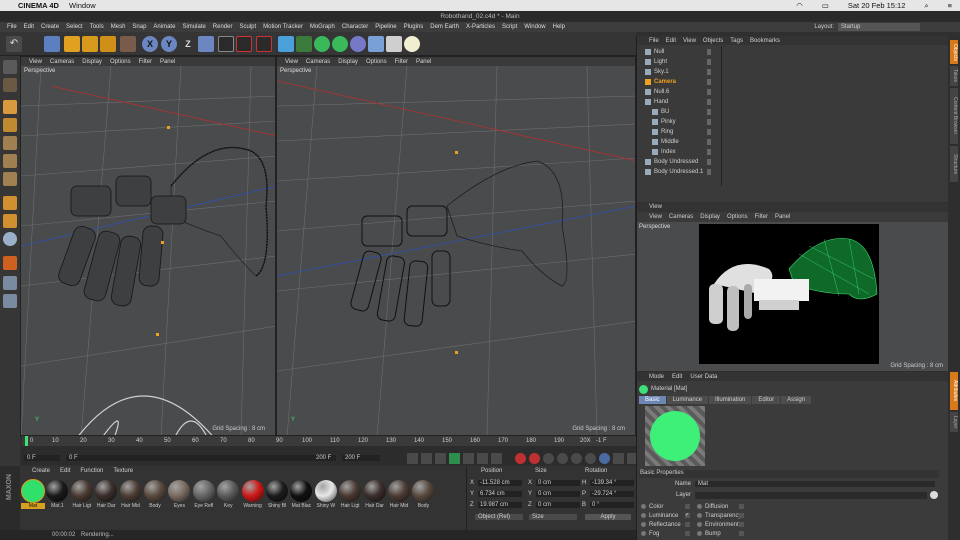 Image resolution: width=960 pixels, height=540 pixels. What do you see at coordinates (793, 122) in the screenshot?
I see `object-row: Pinky` at bounding box center [793, 122].